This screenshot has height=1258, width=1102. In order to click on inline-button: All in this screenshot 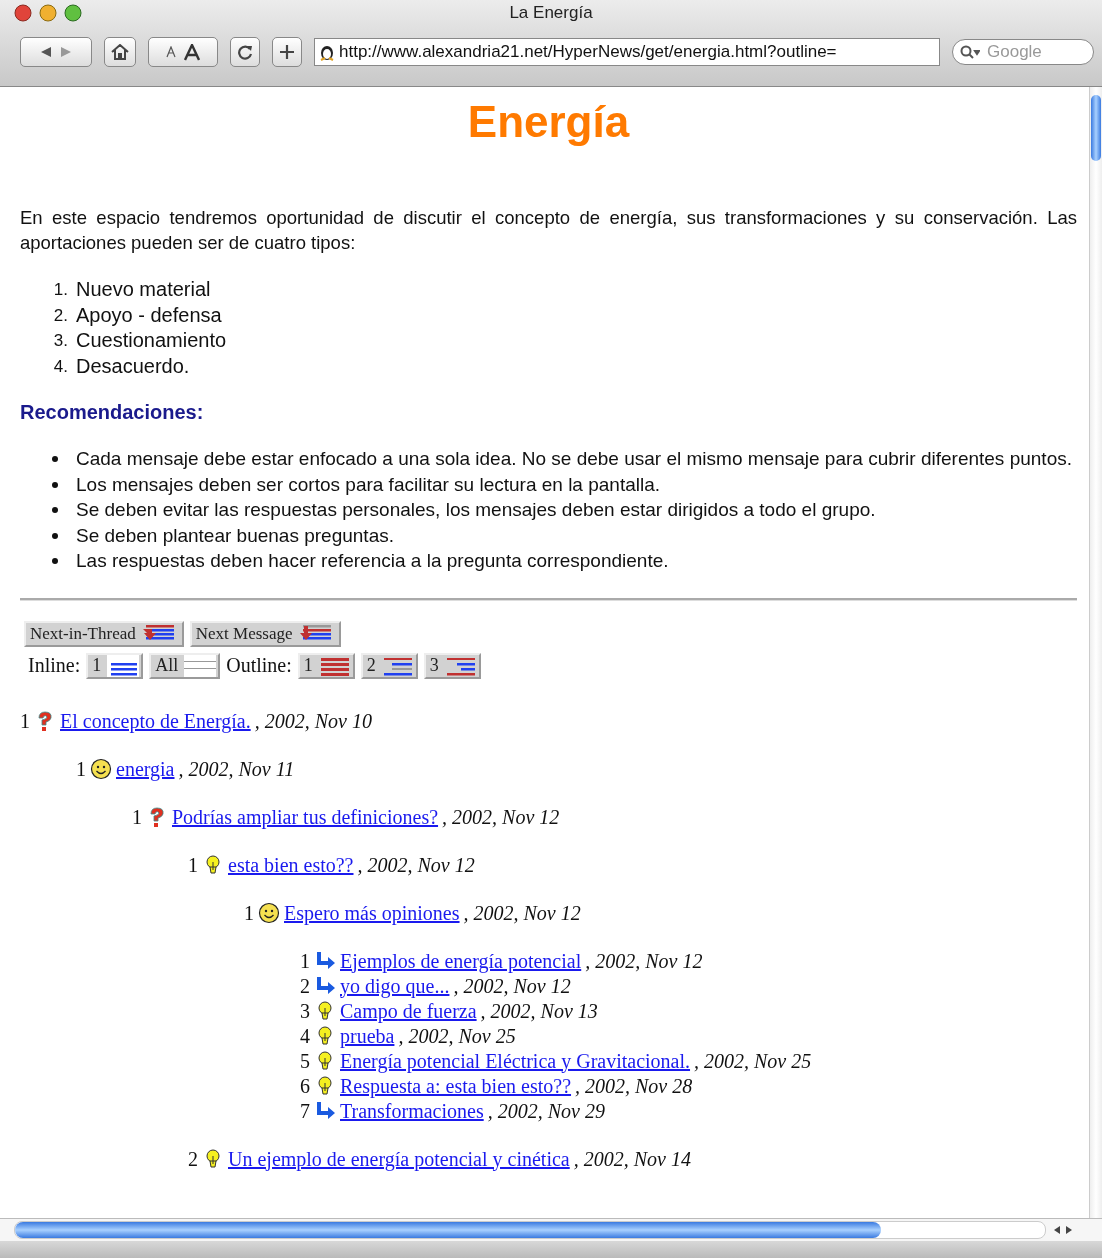, I will do `click(185, 665)`.